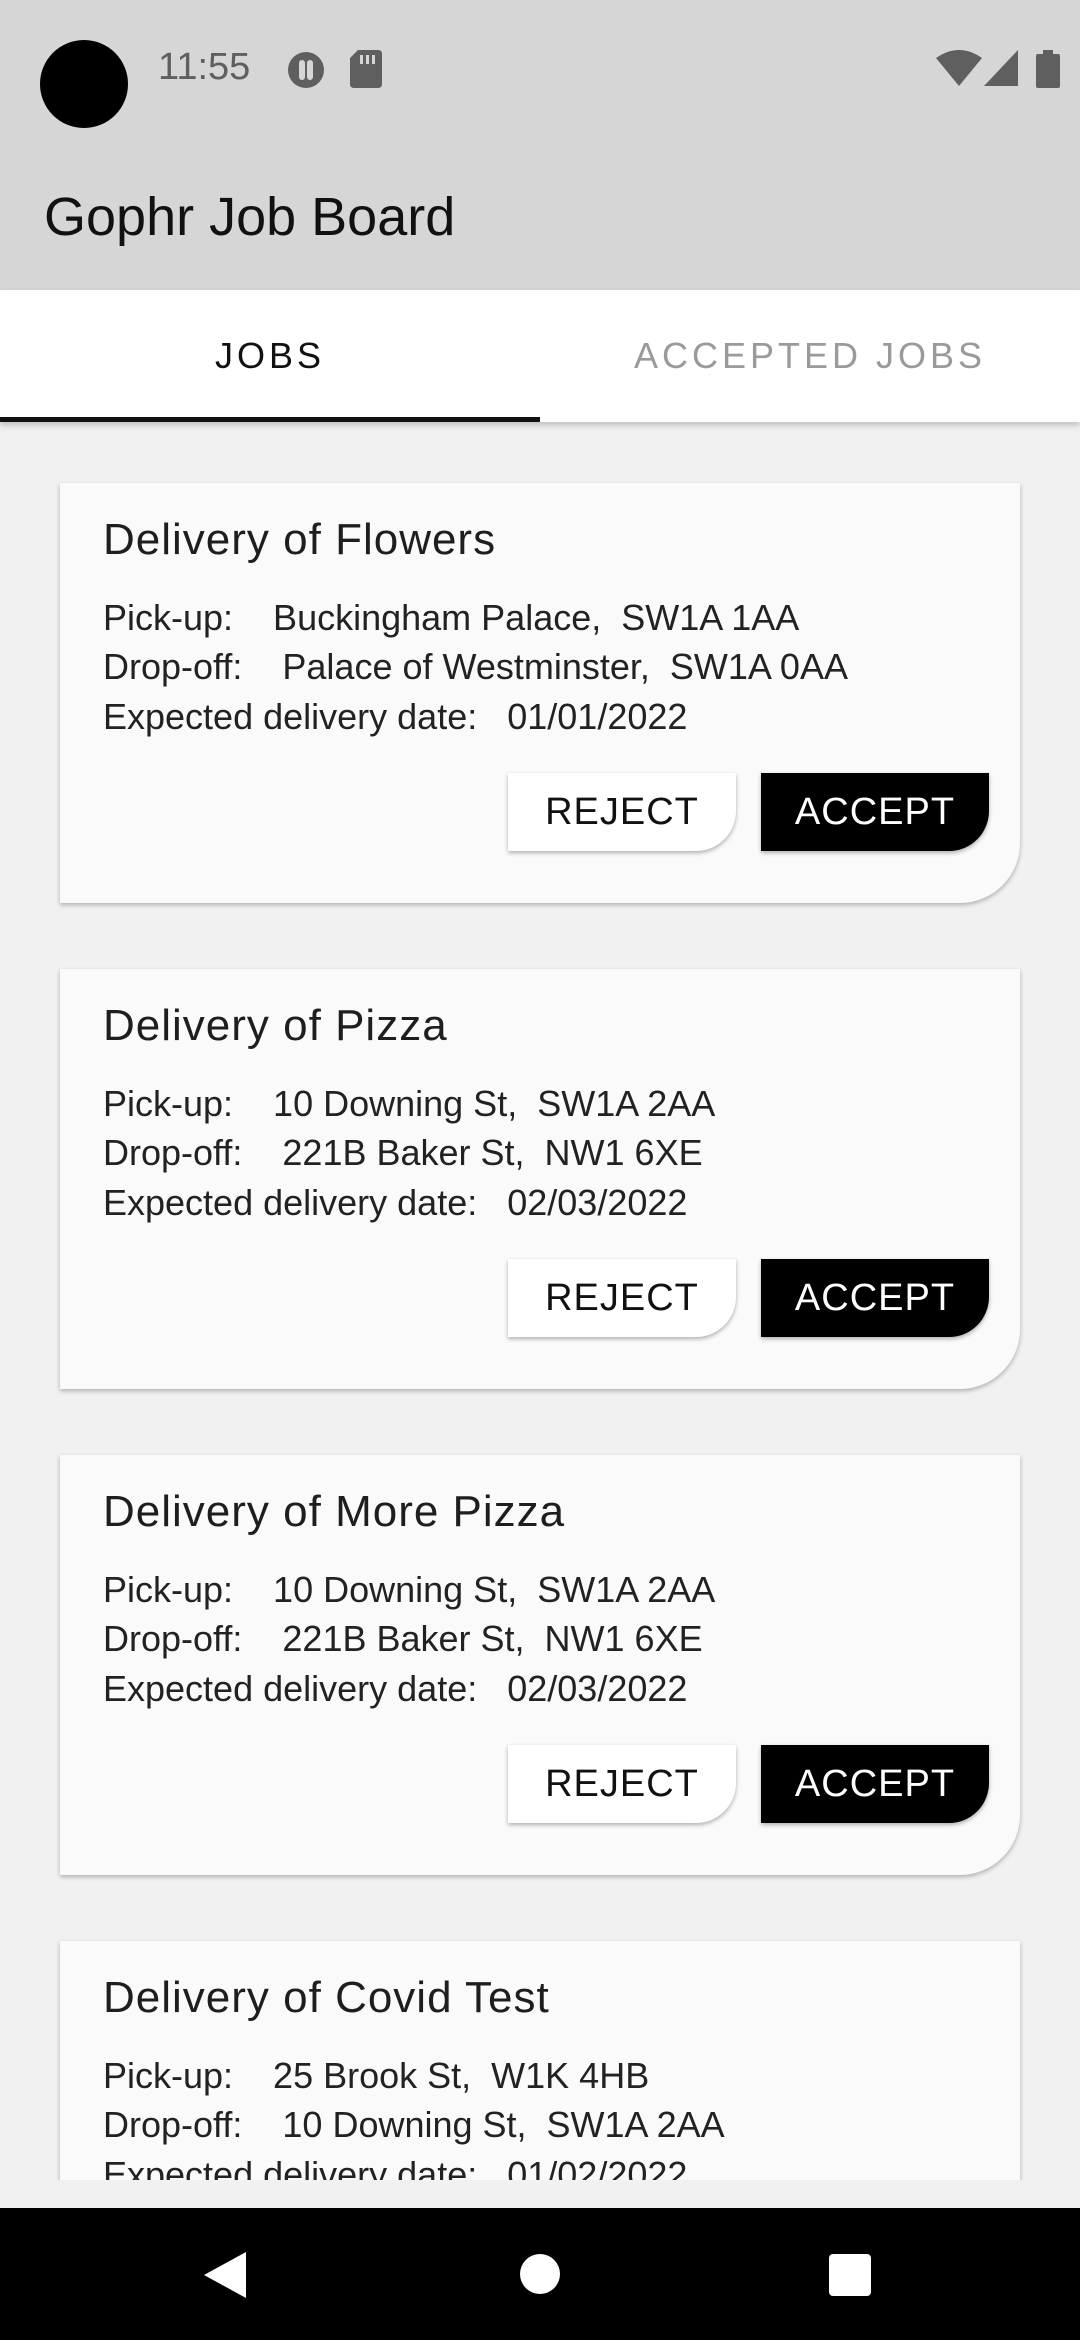  What do you see at coordinates (850, 2275) in the screenshot?
I see `recents-icon` at bounding box center [850, 2275].